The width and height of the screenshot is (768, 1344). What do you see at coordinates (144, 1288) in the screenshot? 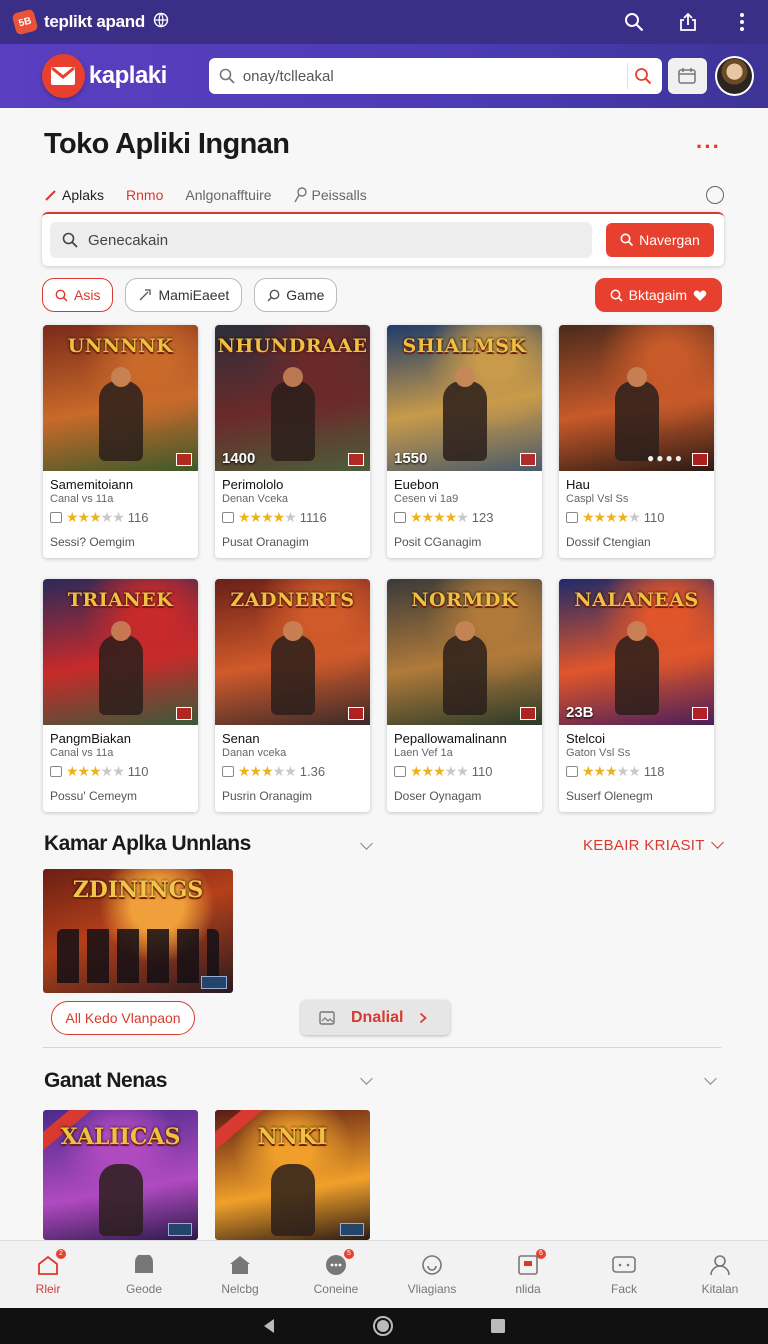
I see `nav-label: Geode` at bounding box center [144, 1288].